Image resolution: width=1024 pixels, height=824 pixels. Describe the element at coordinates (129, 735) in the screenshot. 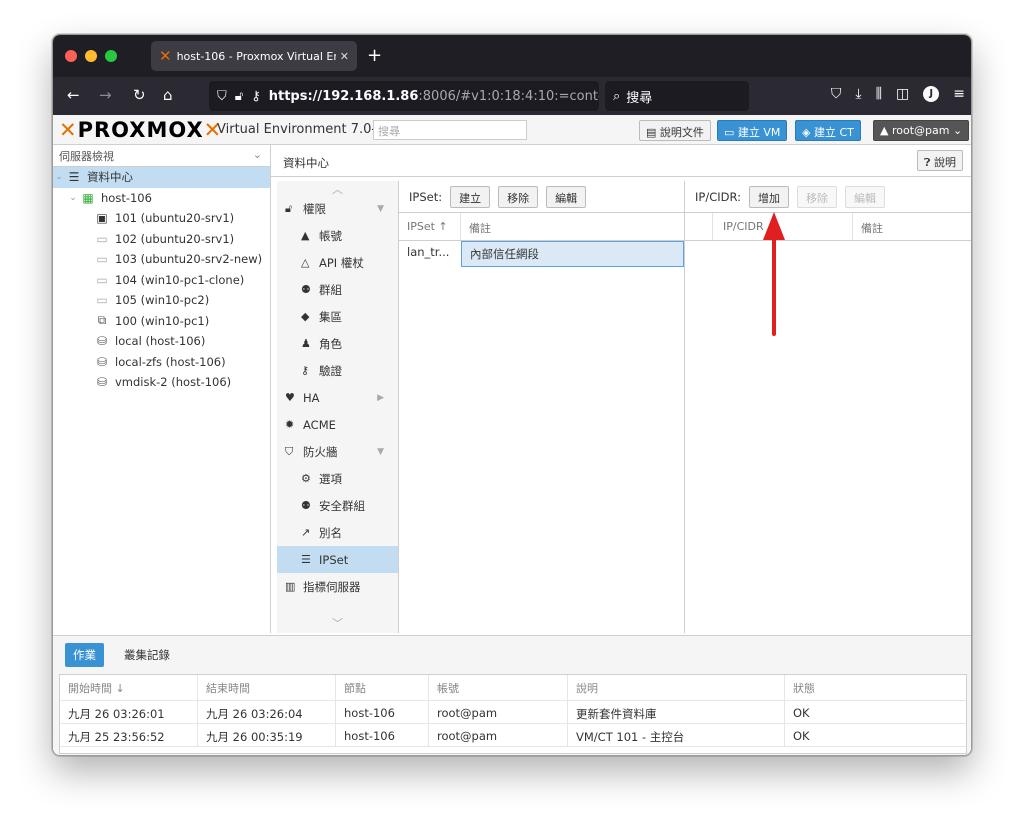

I see `cell-start-time: 九月 25 23:56:52` at that location.